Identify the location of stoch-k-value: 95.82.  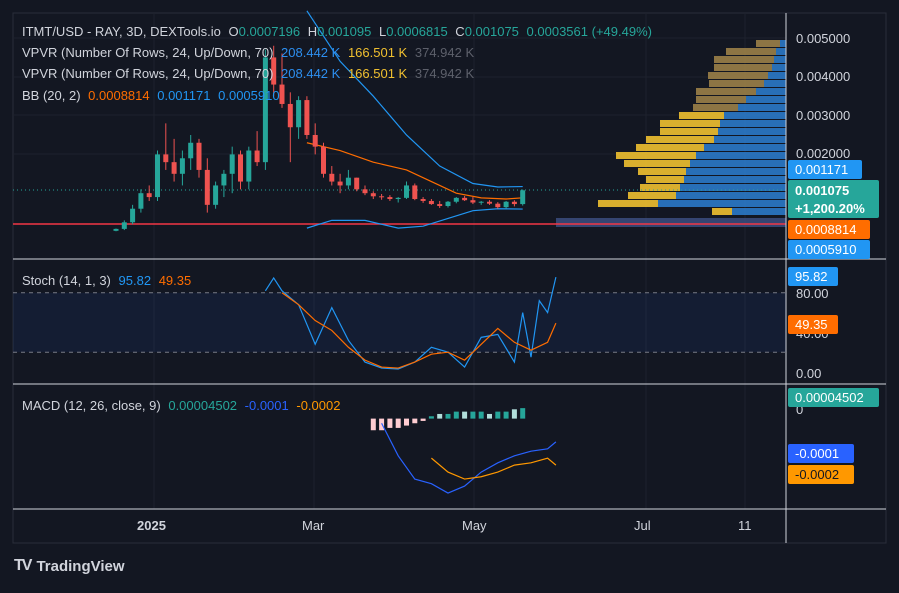
(135, 280).